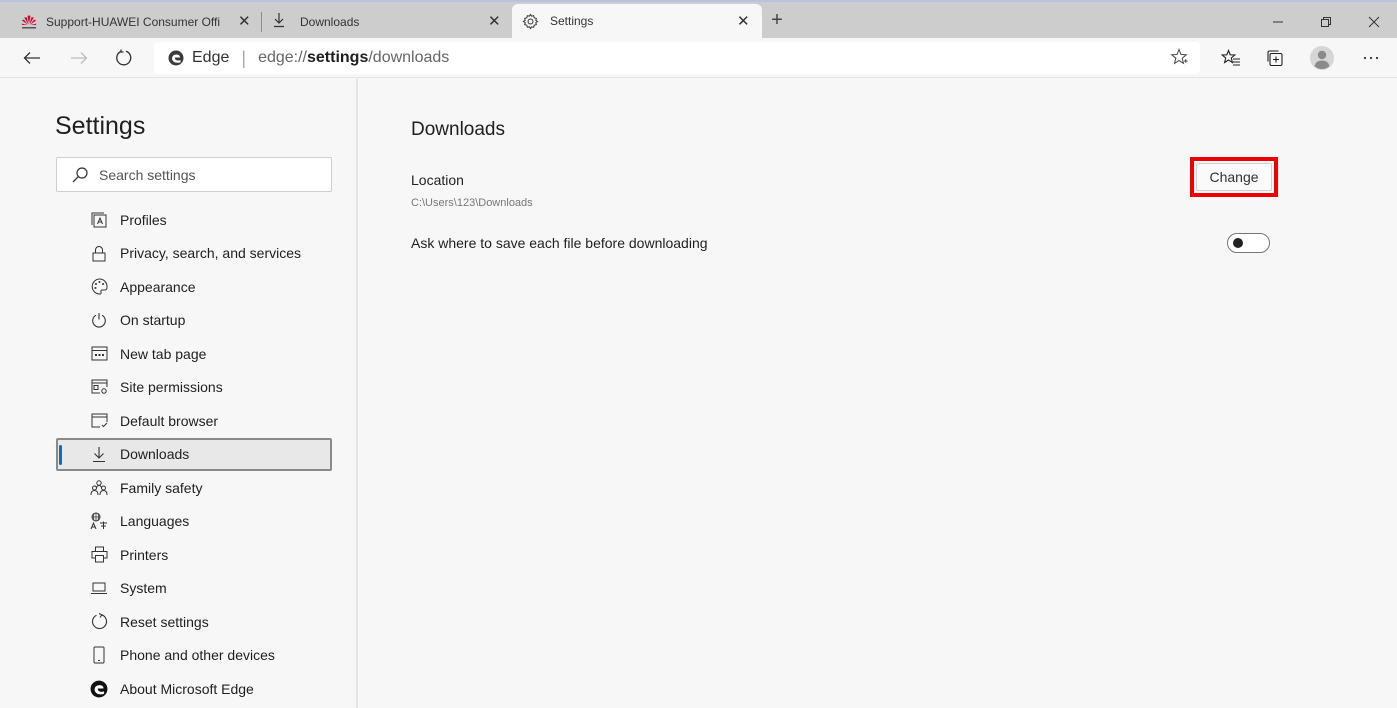  I want to click on tab-huawei-support: Support-HUAWEI Consumer Offi ✕, so click(134, 22).